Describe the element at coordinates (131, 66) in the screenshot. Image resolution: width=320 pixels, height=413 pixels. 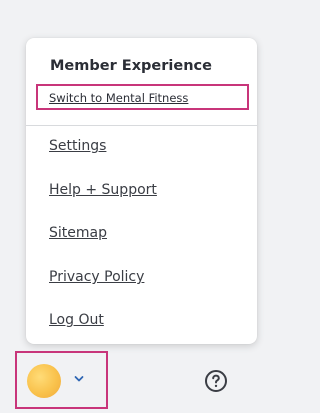
I see `menu-section-title: Member Experience` at that location.